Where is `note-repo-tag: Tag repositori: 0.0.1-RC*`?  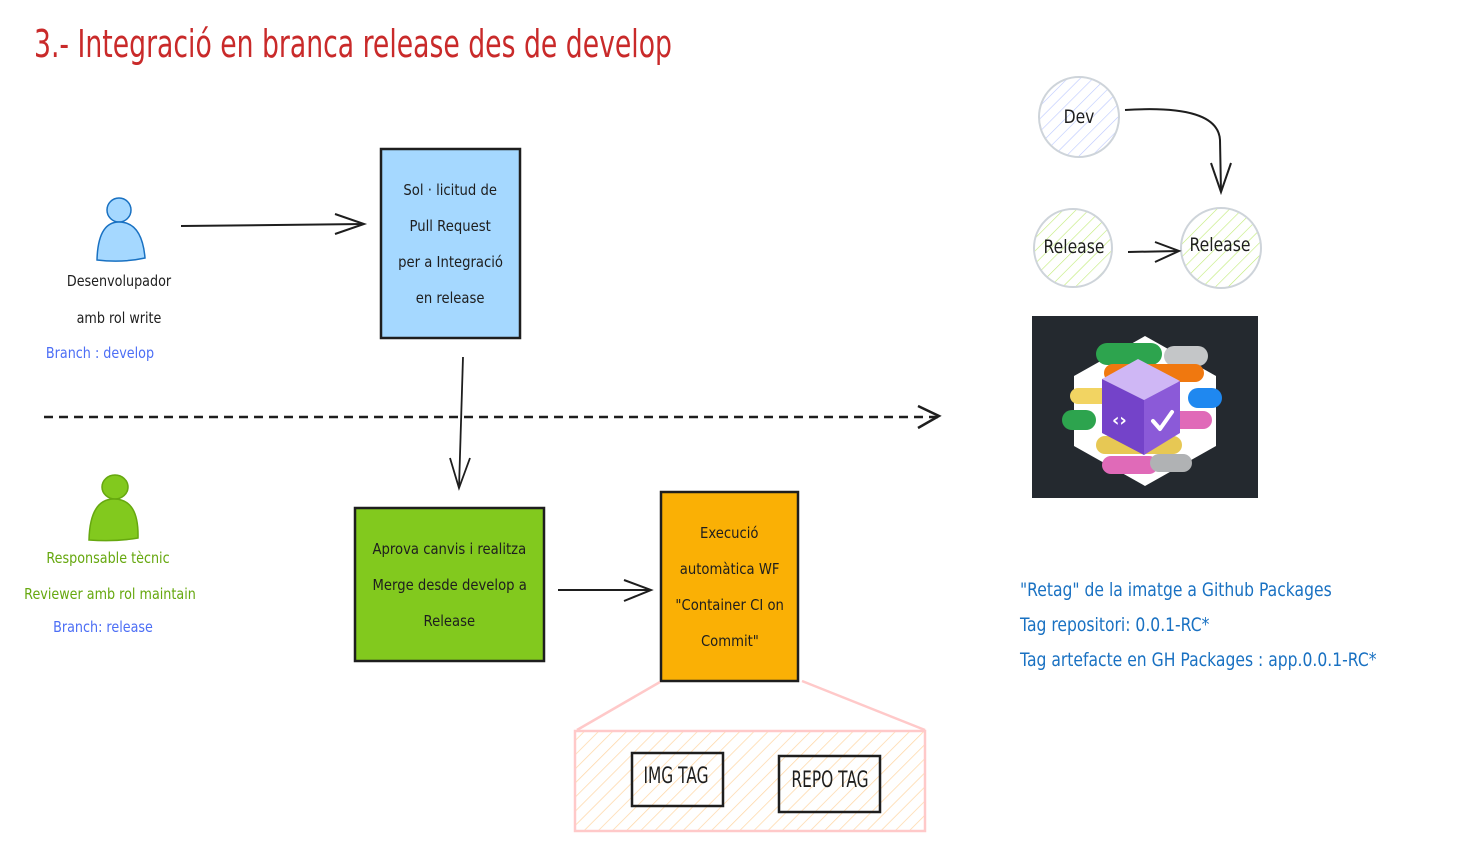 note-repo-tag: Tag repositori: 0.0.1-RC* is located at coordinates (1115, 625).